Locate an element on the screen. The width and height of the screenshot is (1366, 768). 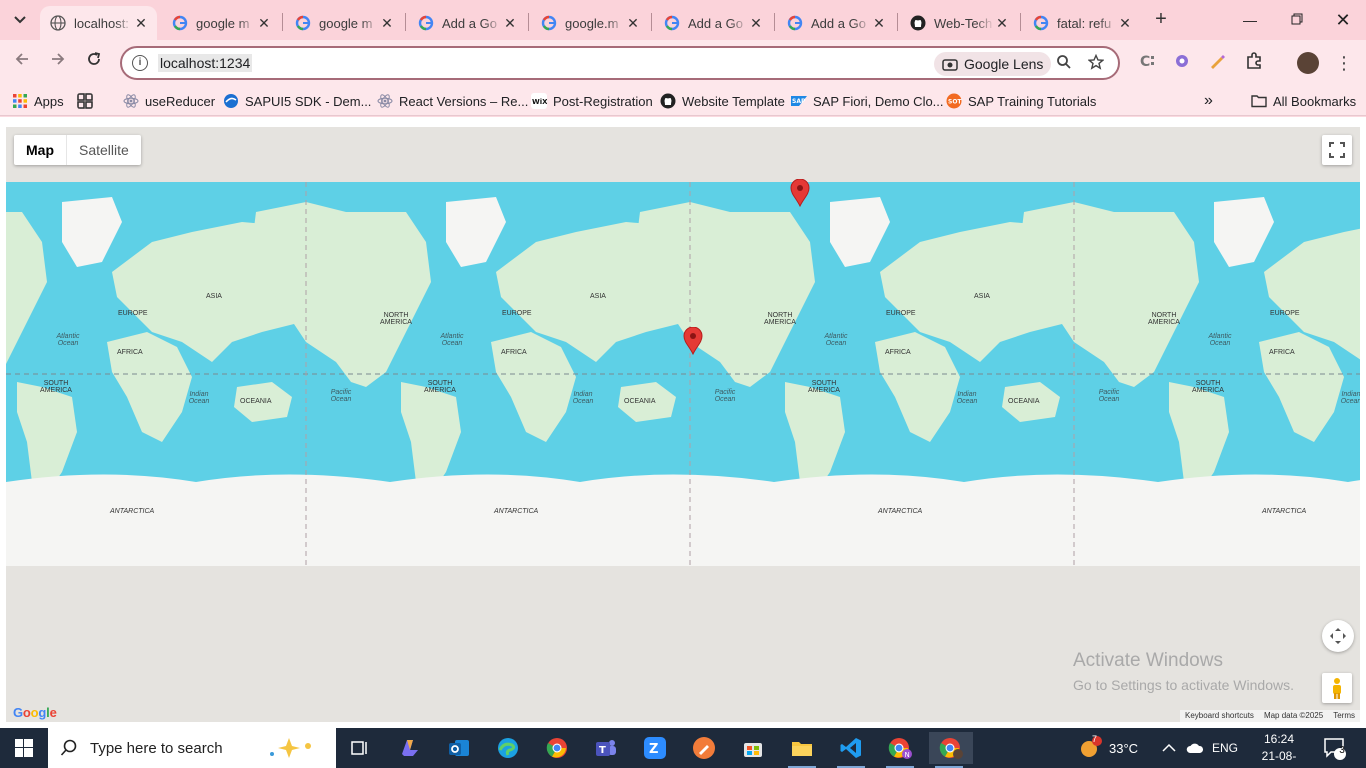
bookmark-star-icon is located at coordinates (1096, 63).